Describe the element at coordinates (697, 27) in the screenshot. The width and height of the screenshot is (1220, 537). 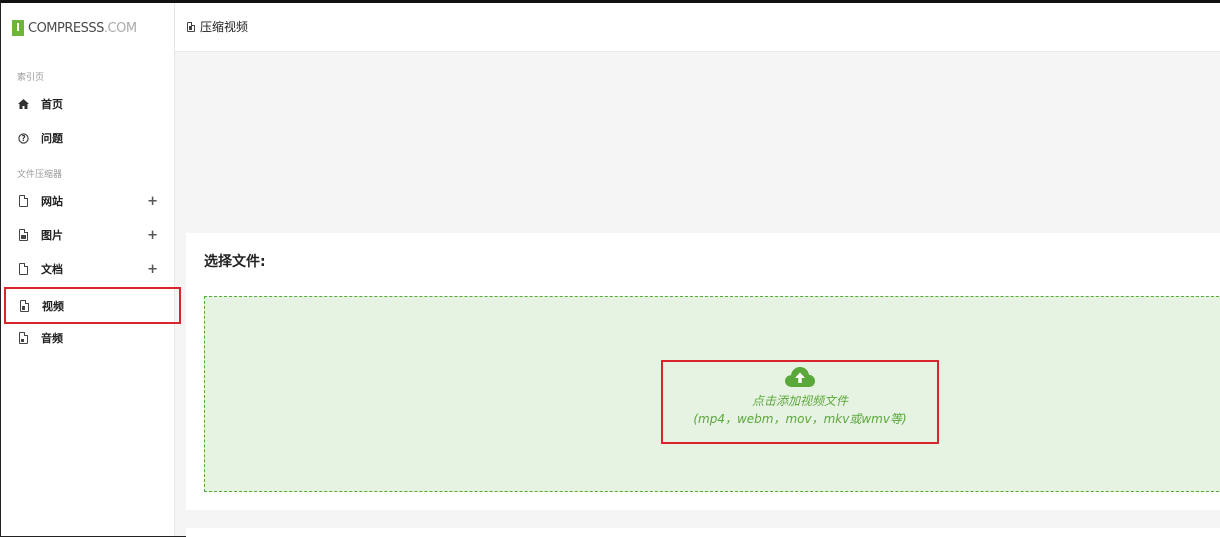
I see `top-header: 压缩视频` at that location.